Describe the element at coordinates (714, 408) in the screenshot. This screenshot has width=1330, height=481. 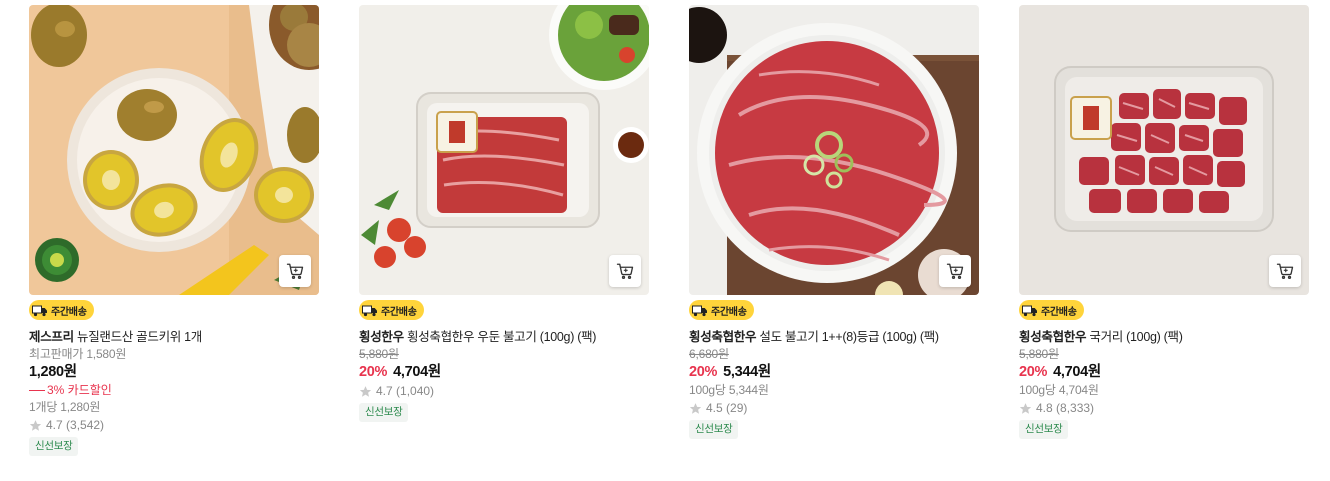
I see `rating-value: 4.5` at that location.